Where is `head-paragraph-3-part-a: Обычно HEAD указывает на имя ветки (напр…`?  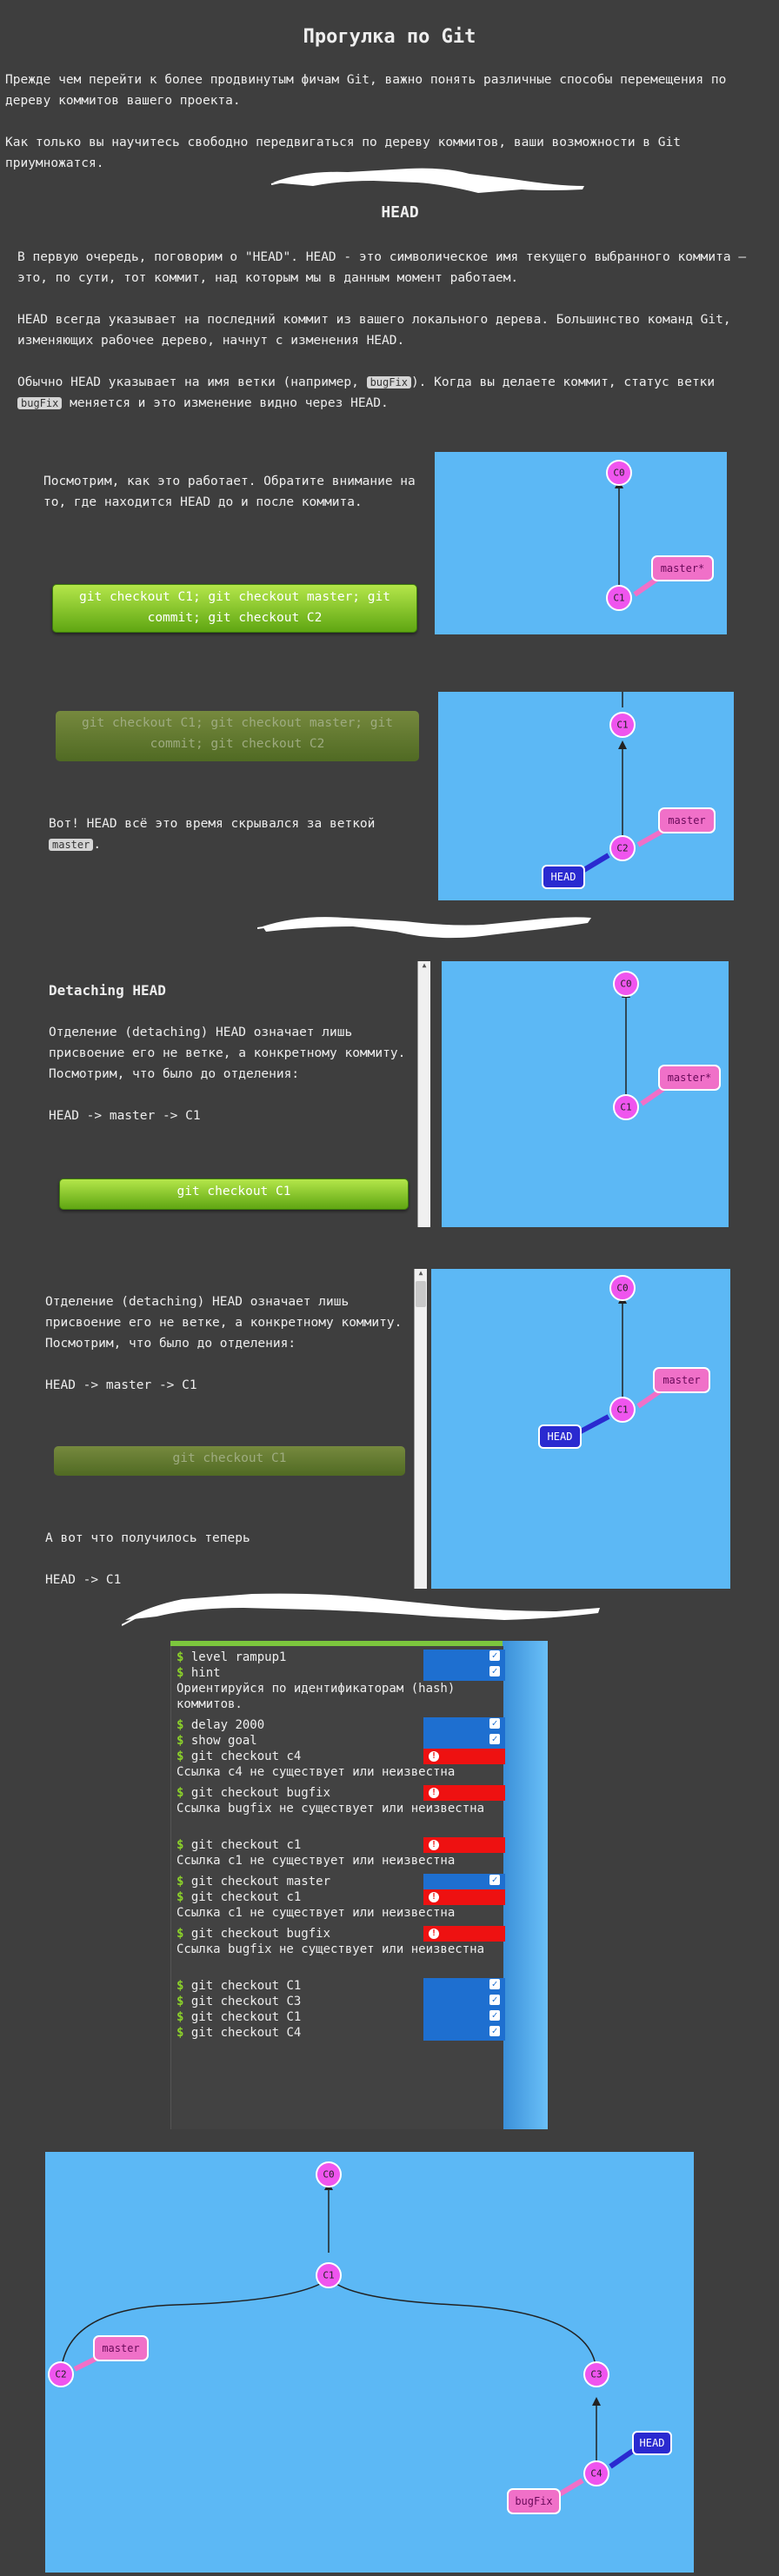
head-paragraph-3-part-a: Обычно HEAD указывает на имя ветки (напр… is located at coordinates (188, 382).